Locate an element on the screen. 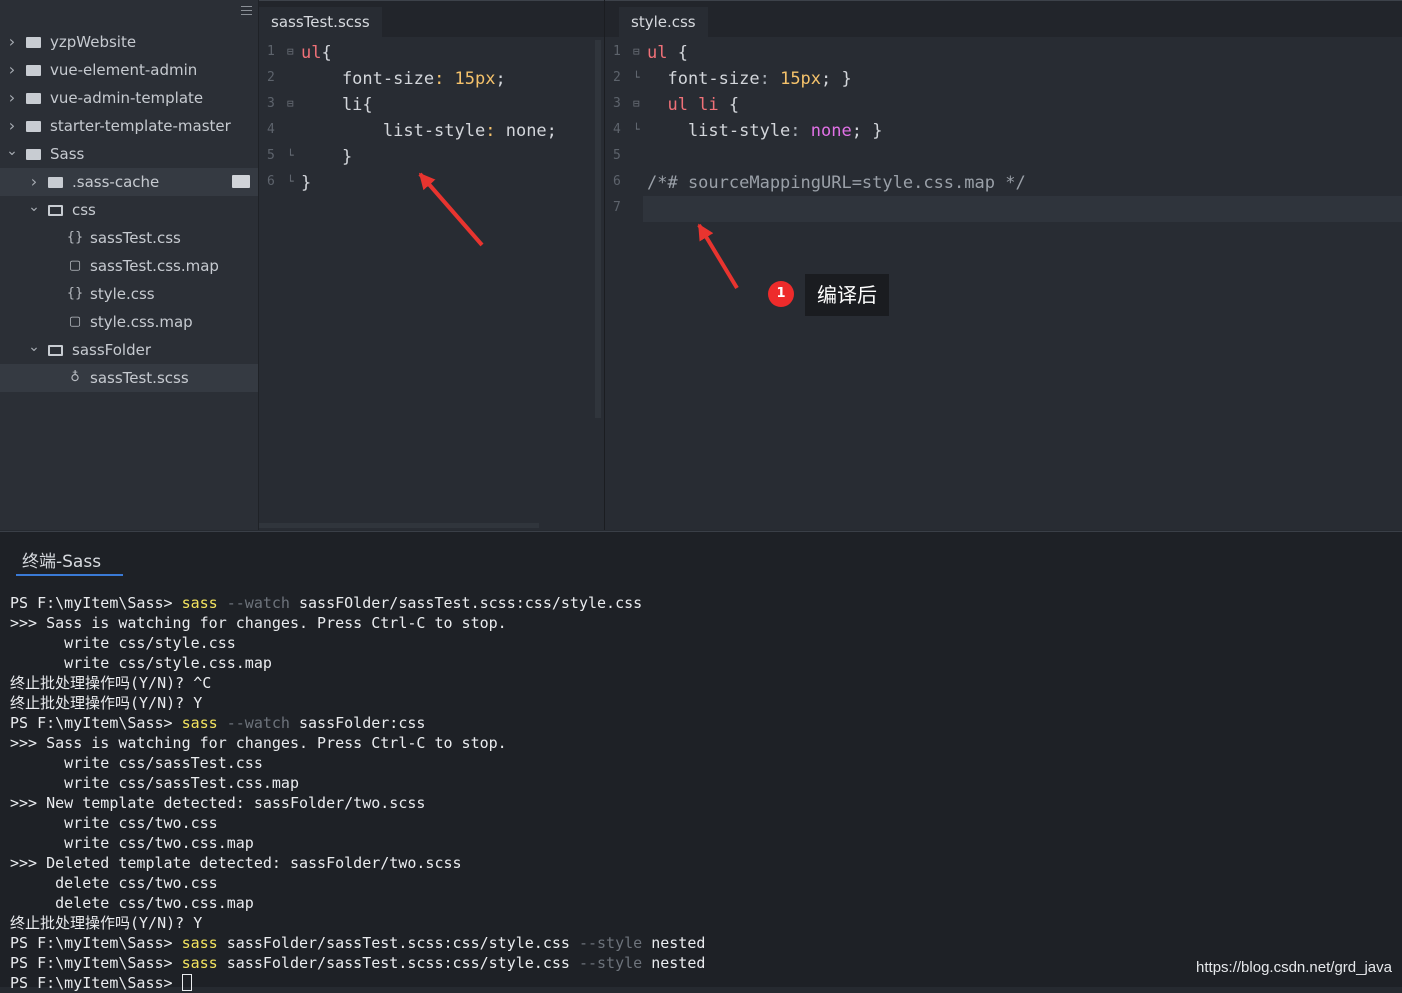 This screenshot has height=993, width=1402. terminal-token: write css/two.css is located at coordinates (114, 823).